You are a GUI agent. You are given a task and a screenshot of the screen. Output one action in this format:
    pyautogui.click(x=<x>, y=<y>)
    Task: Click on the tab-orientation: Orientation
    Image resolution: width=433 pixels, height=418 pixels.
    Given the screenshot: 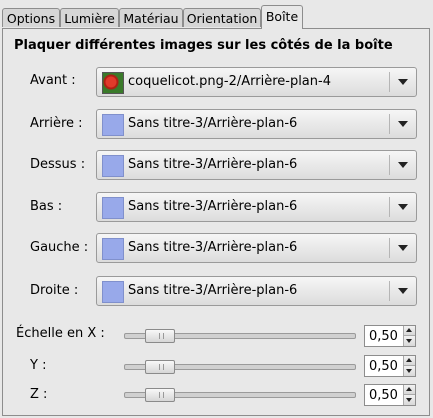 What is the action you would take?
    pyautogui.click(x=222, y=17)
    